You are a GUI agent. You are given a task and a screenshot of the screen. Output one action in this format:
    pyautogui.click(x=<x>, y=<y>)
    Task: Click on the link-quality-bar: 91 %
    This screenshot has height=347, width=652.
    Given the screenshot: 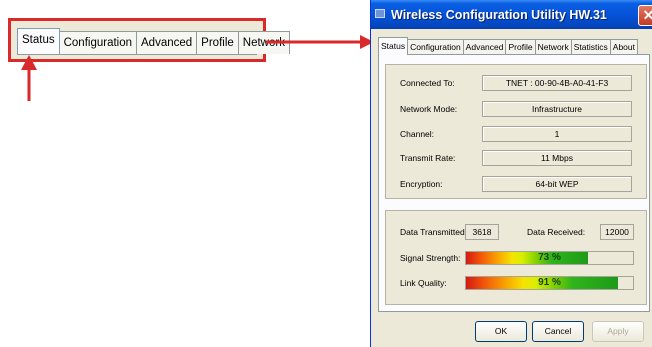 What is the action you would take?
    pyautogui.click(x=549, y=283)
    